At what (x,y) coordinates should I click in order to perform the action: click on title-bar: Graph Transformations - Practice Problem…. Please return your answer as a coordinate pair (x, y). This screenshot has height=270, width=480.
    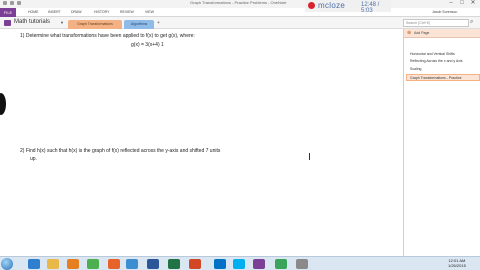
    Looking at the image, I should click on (240, 4).